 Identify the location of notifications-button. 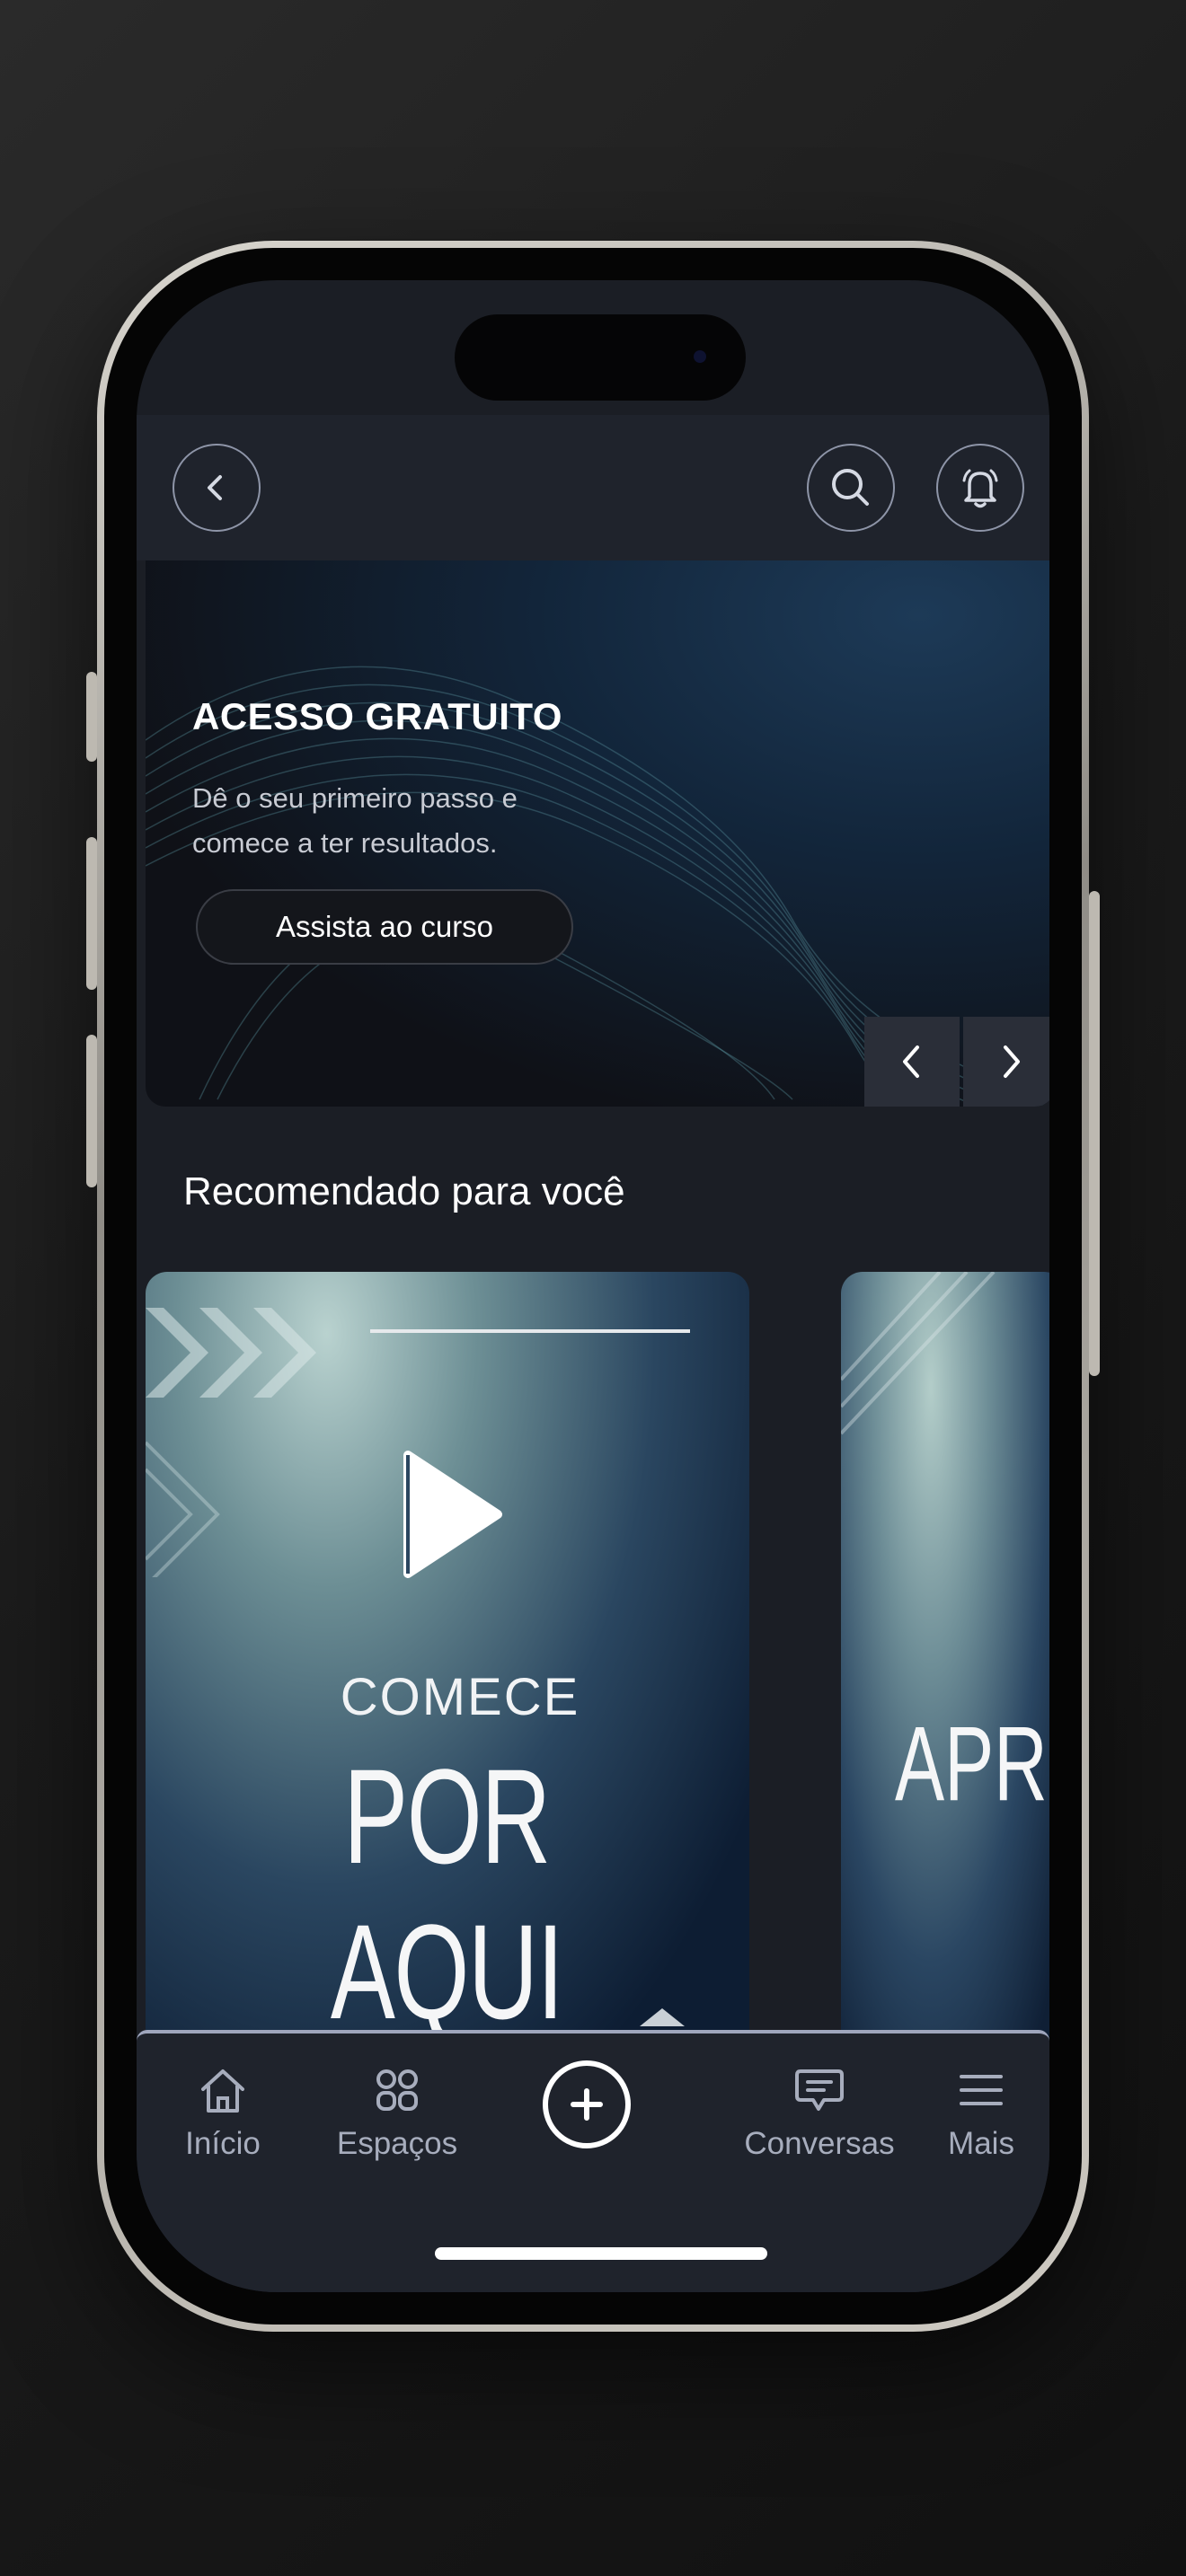
(980, 488).